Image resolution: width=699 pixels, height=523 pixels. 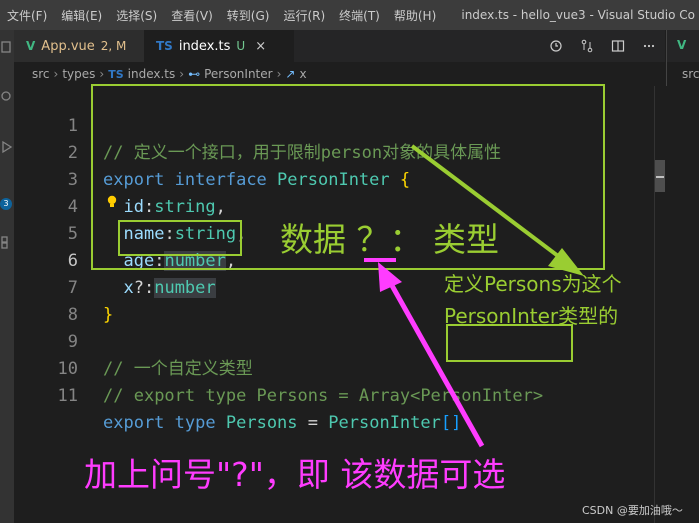 What do you see at coordinates (497, 210) in the screenshot?
I see `green-arrow-icon` at bounding box center [497, 210].